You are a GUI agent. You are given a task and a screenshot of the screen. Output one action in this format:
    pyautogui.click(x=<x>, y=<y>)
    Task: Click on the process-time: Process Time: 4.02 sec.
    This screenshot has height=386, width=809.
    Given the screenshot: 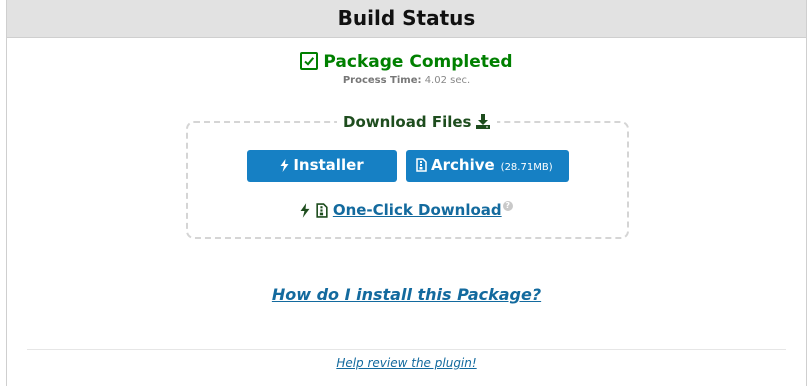 What is the action you would take?
    pyautogui.click(x=406, y=80)
    